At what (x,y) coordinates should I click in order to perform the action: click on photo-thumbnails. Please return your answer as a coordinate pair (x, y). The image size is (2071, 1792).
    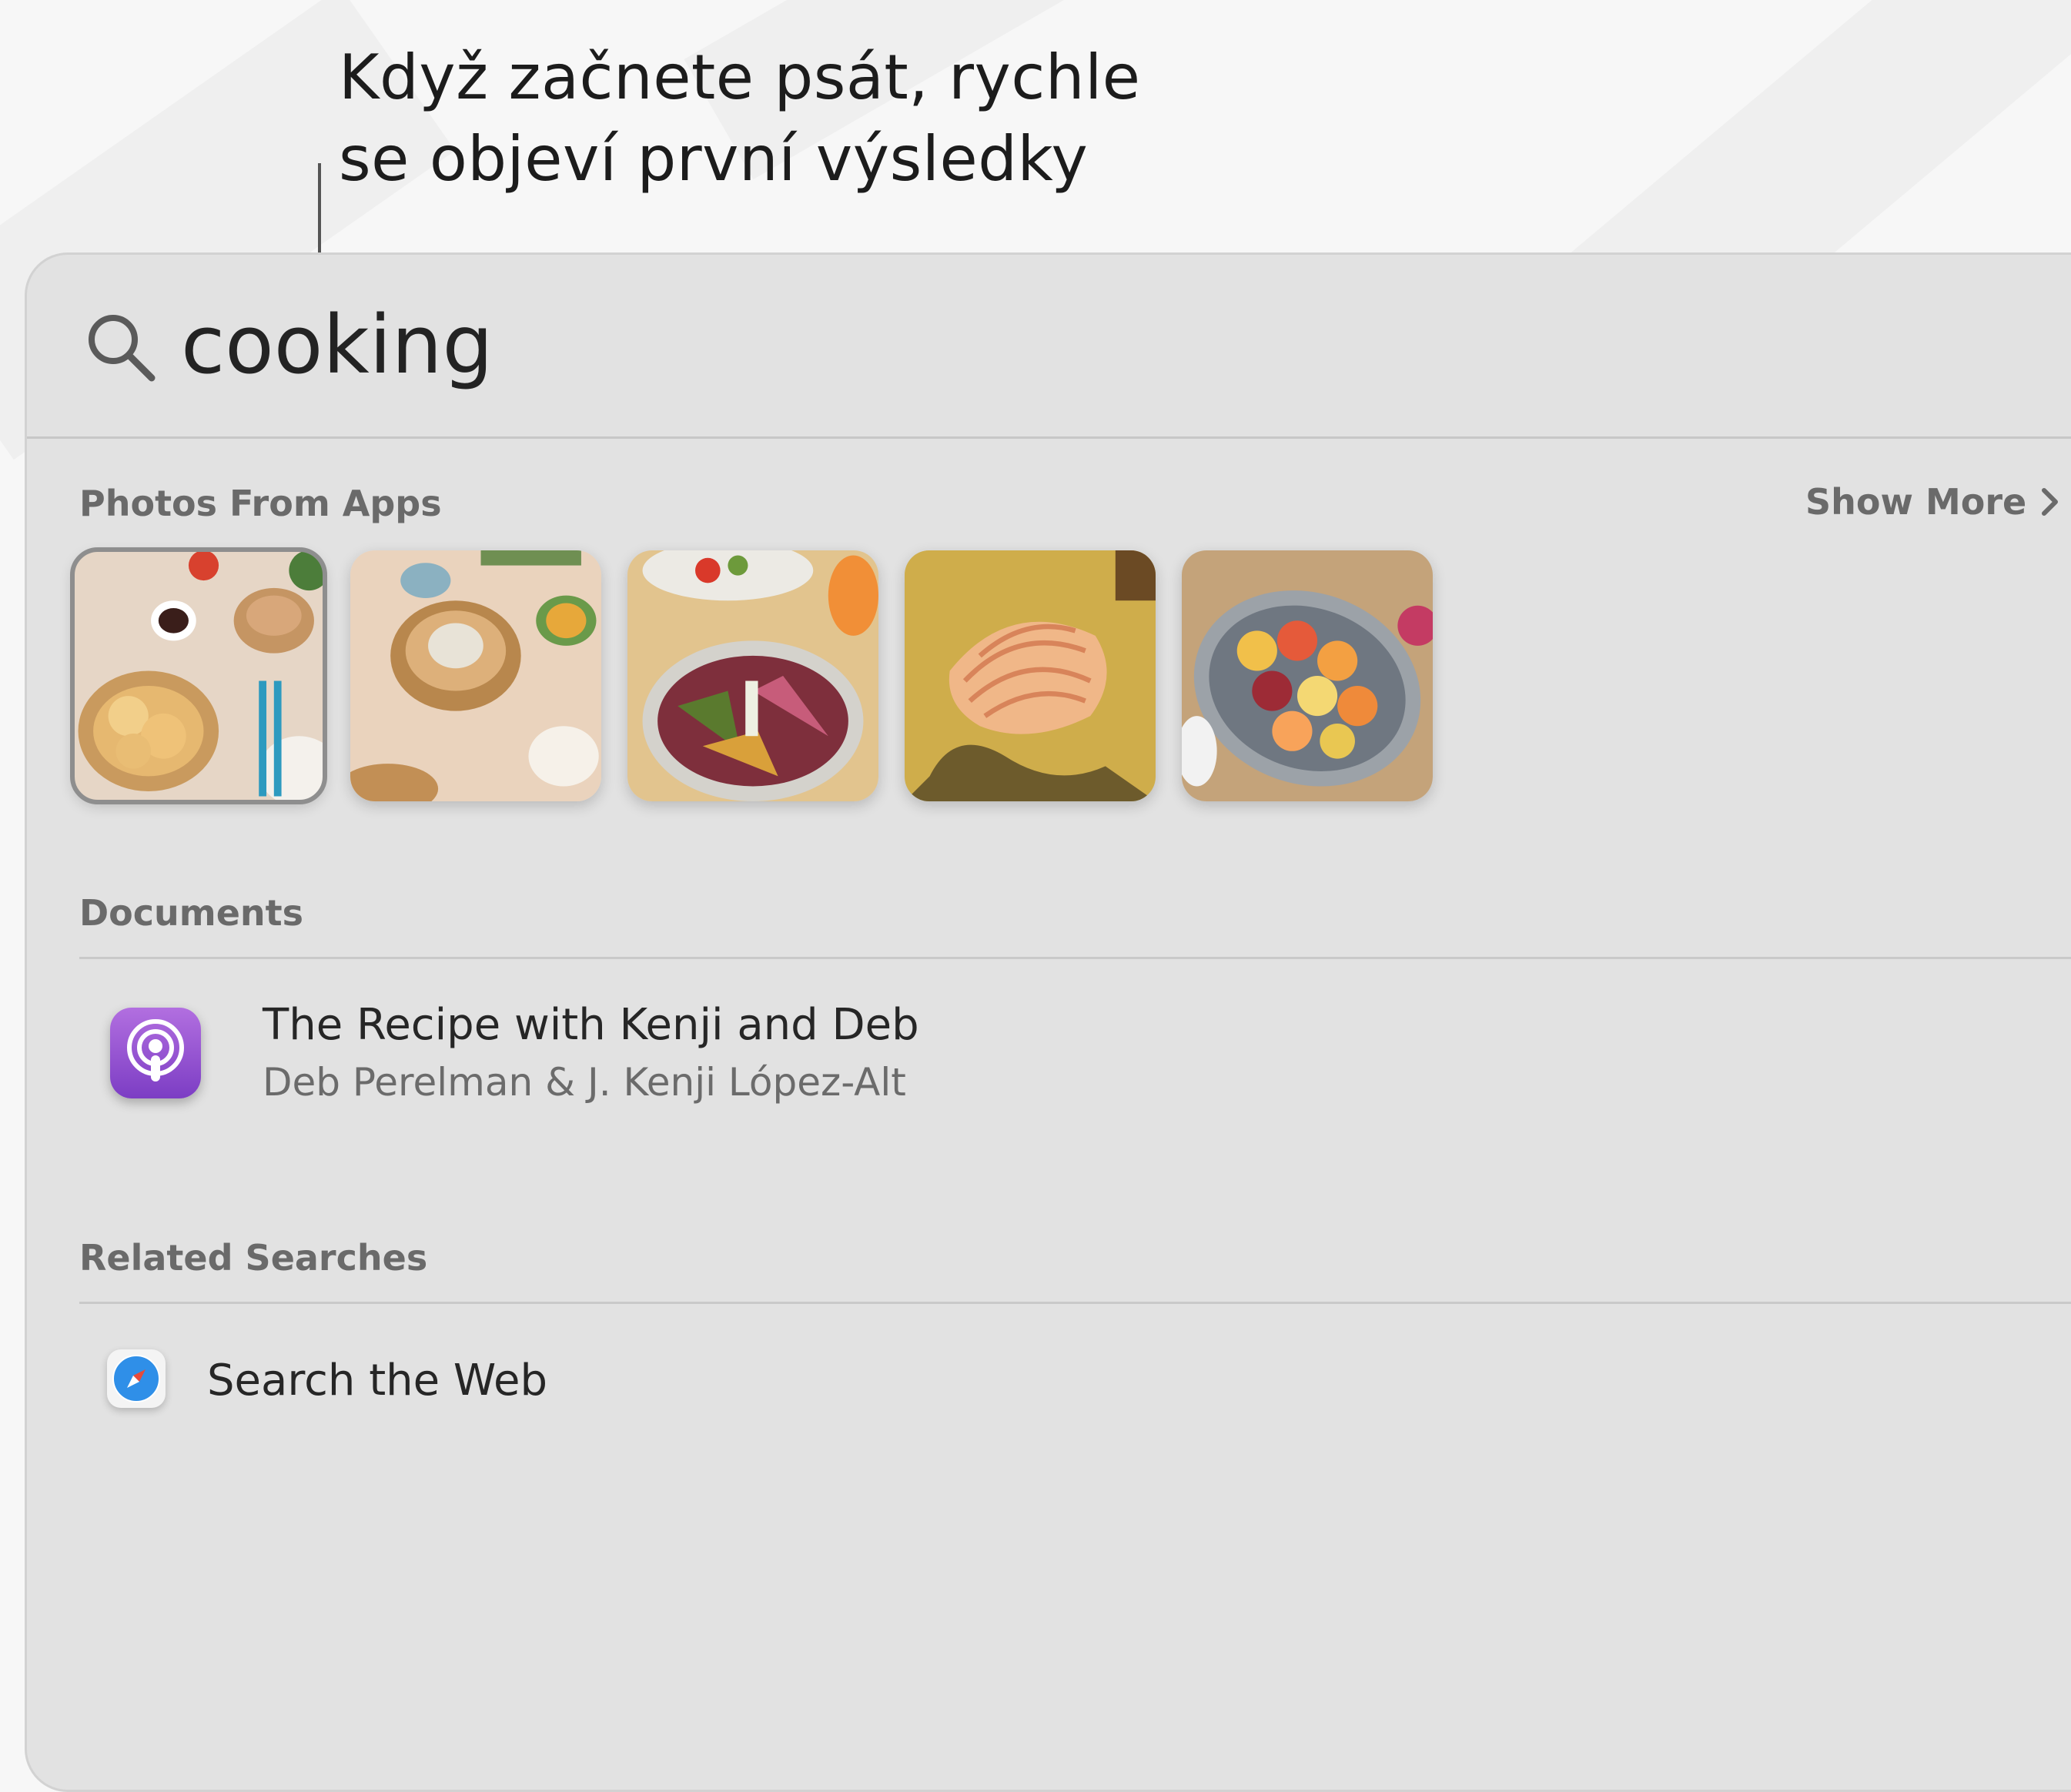
    Looking at the image, I should click on (752, 675).